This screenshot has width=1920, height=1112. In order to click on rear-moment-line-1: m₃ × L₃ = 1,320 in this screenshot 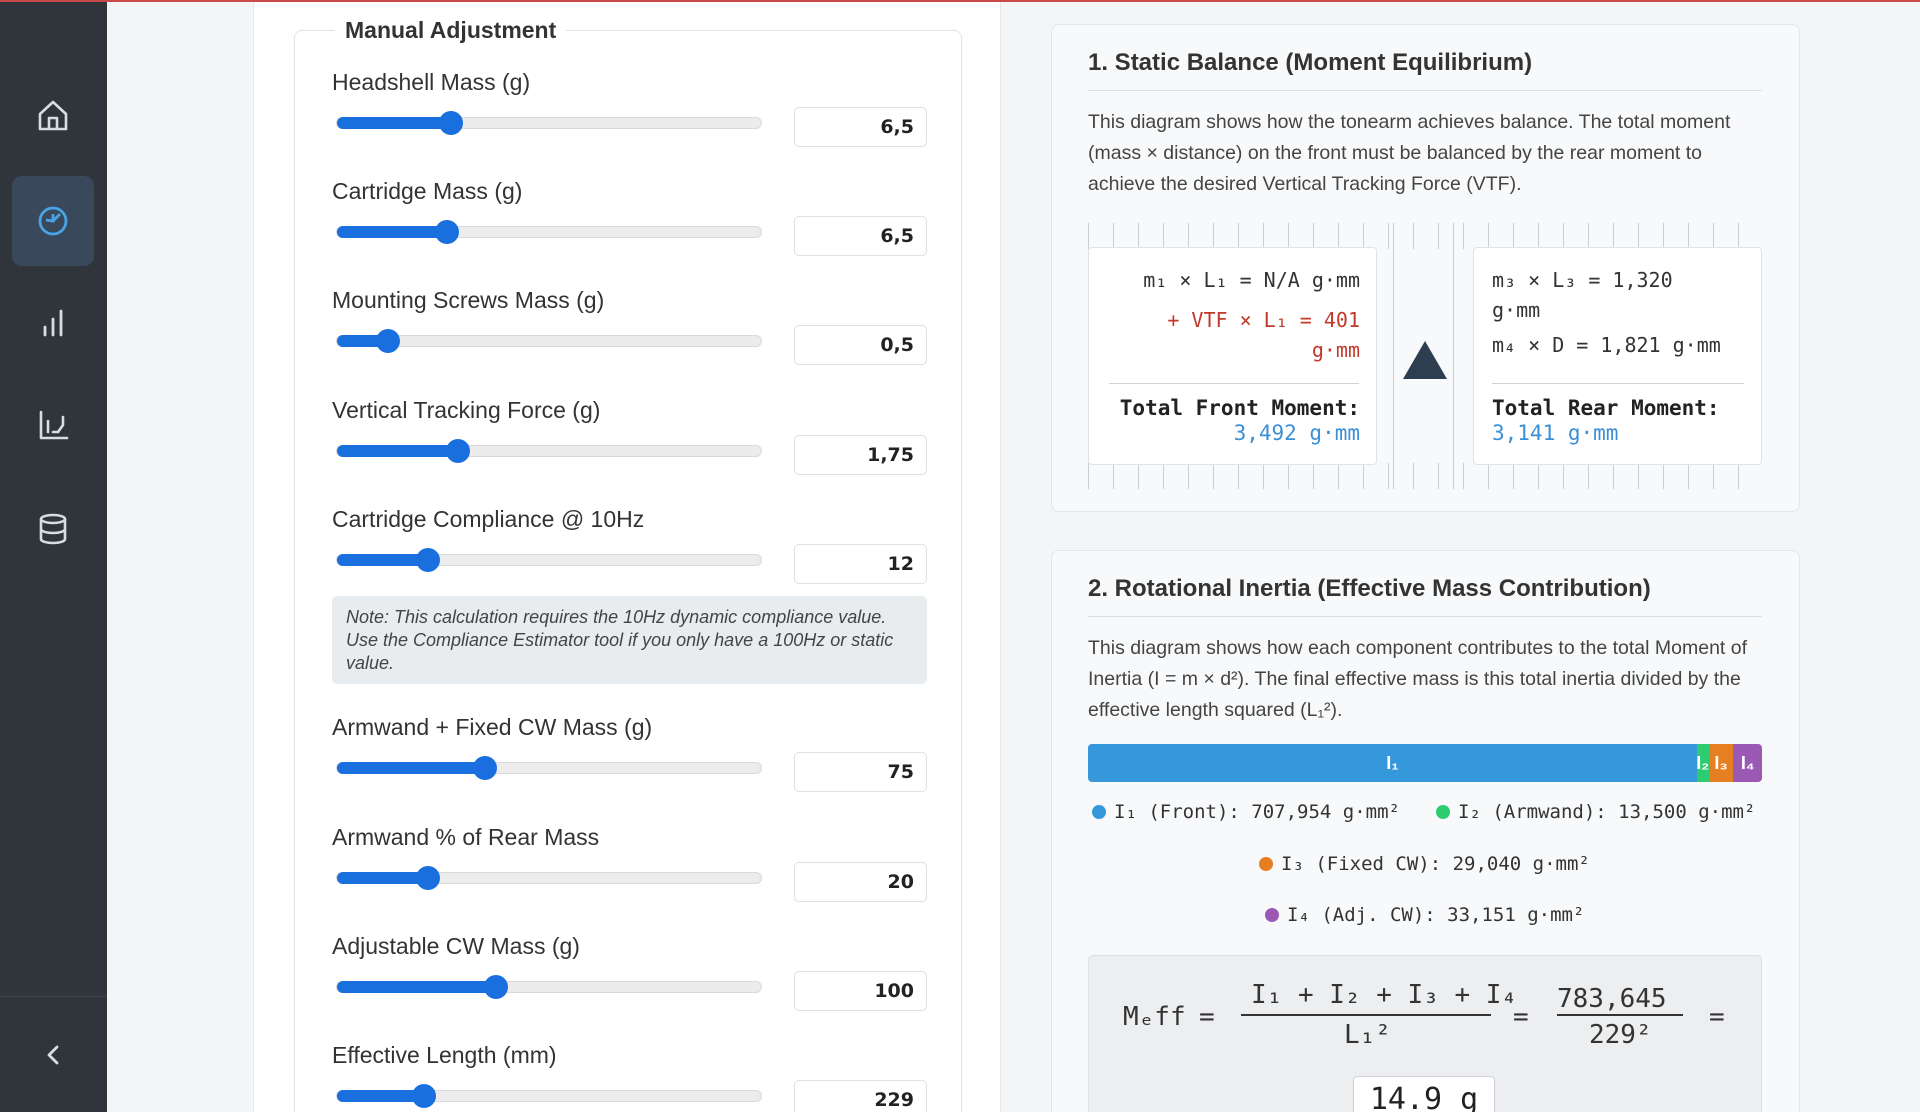, I will do `click(1582, 280)`.